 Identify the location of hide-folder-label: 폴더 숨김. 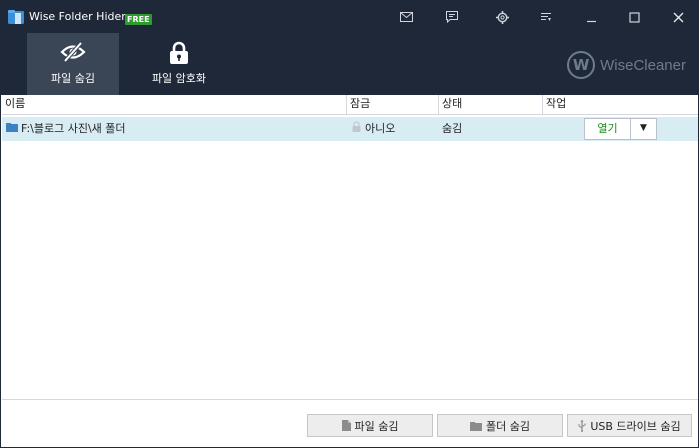
(508, 426).